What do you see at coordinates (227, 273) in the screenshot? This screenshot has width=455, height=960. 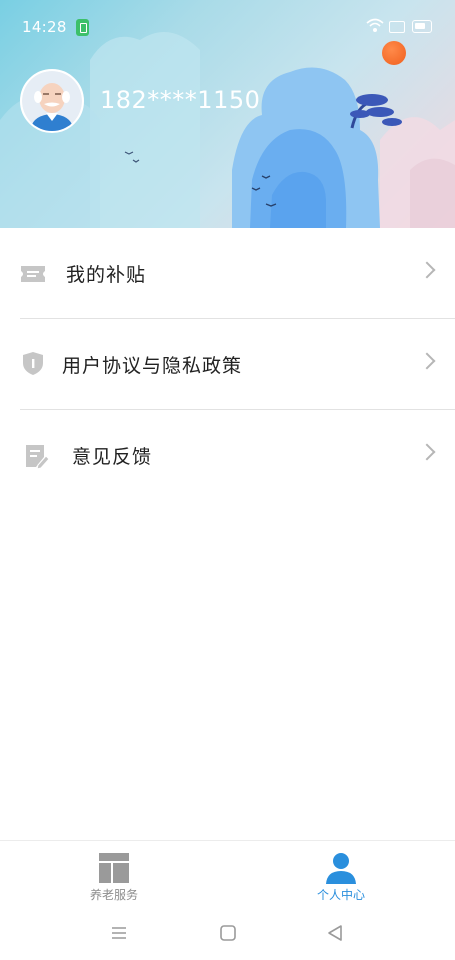 I see `menu-item-subsidy: 我的补贴` at bounding box center [227, 273].